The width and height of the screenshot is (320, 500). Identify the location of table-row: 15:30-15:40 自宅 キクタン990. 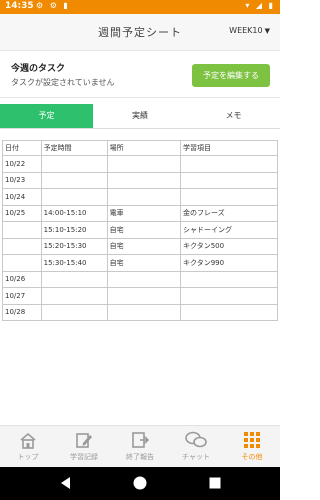
(140, 263).